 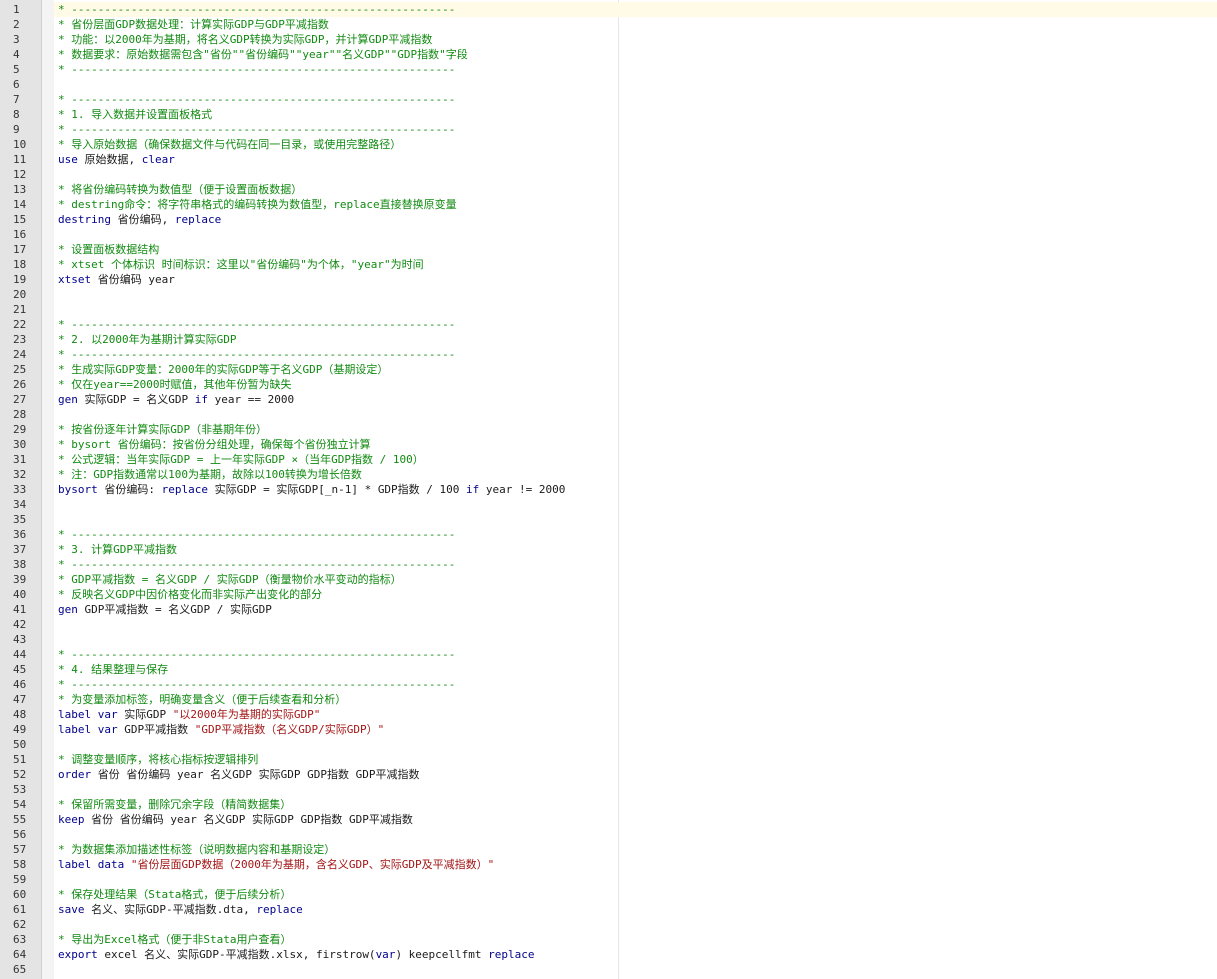 I want to click on code-line: 21, so click(x=615, y=309).